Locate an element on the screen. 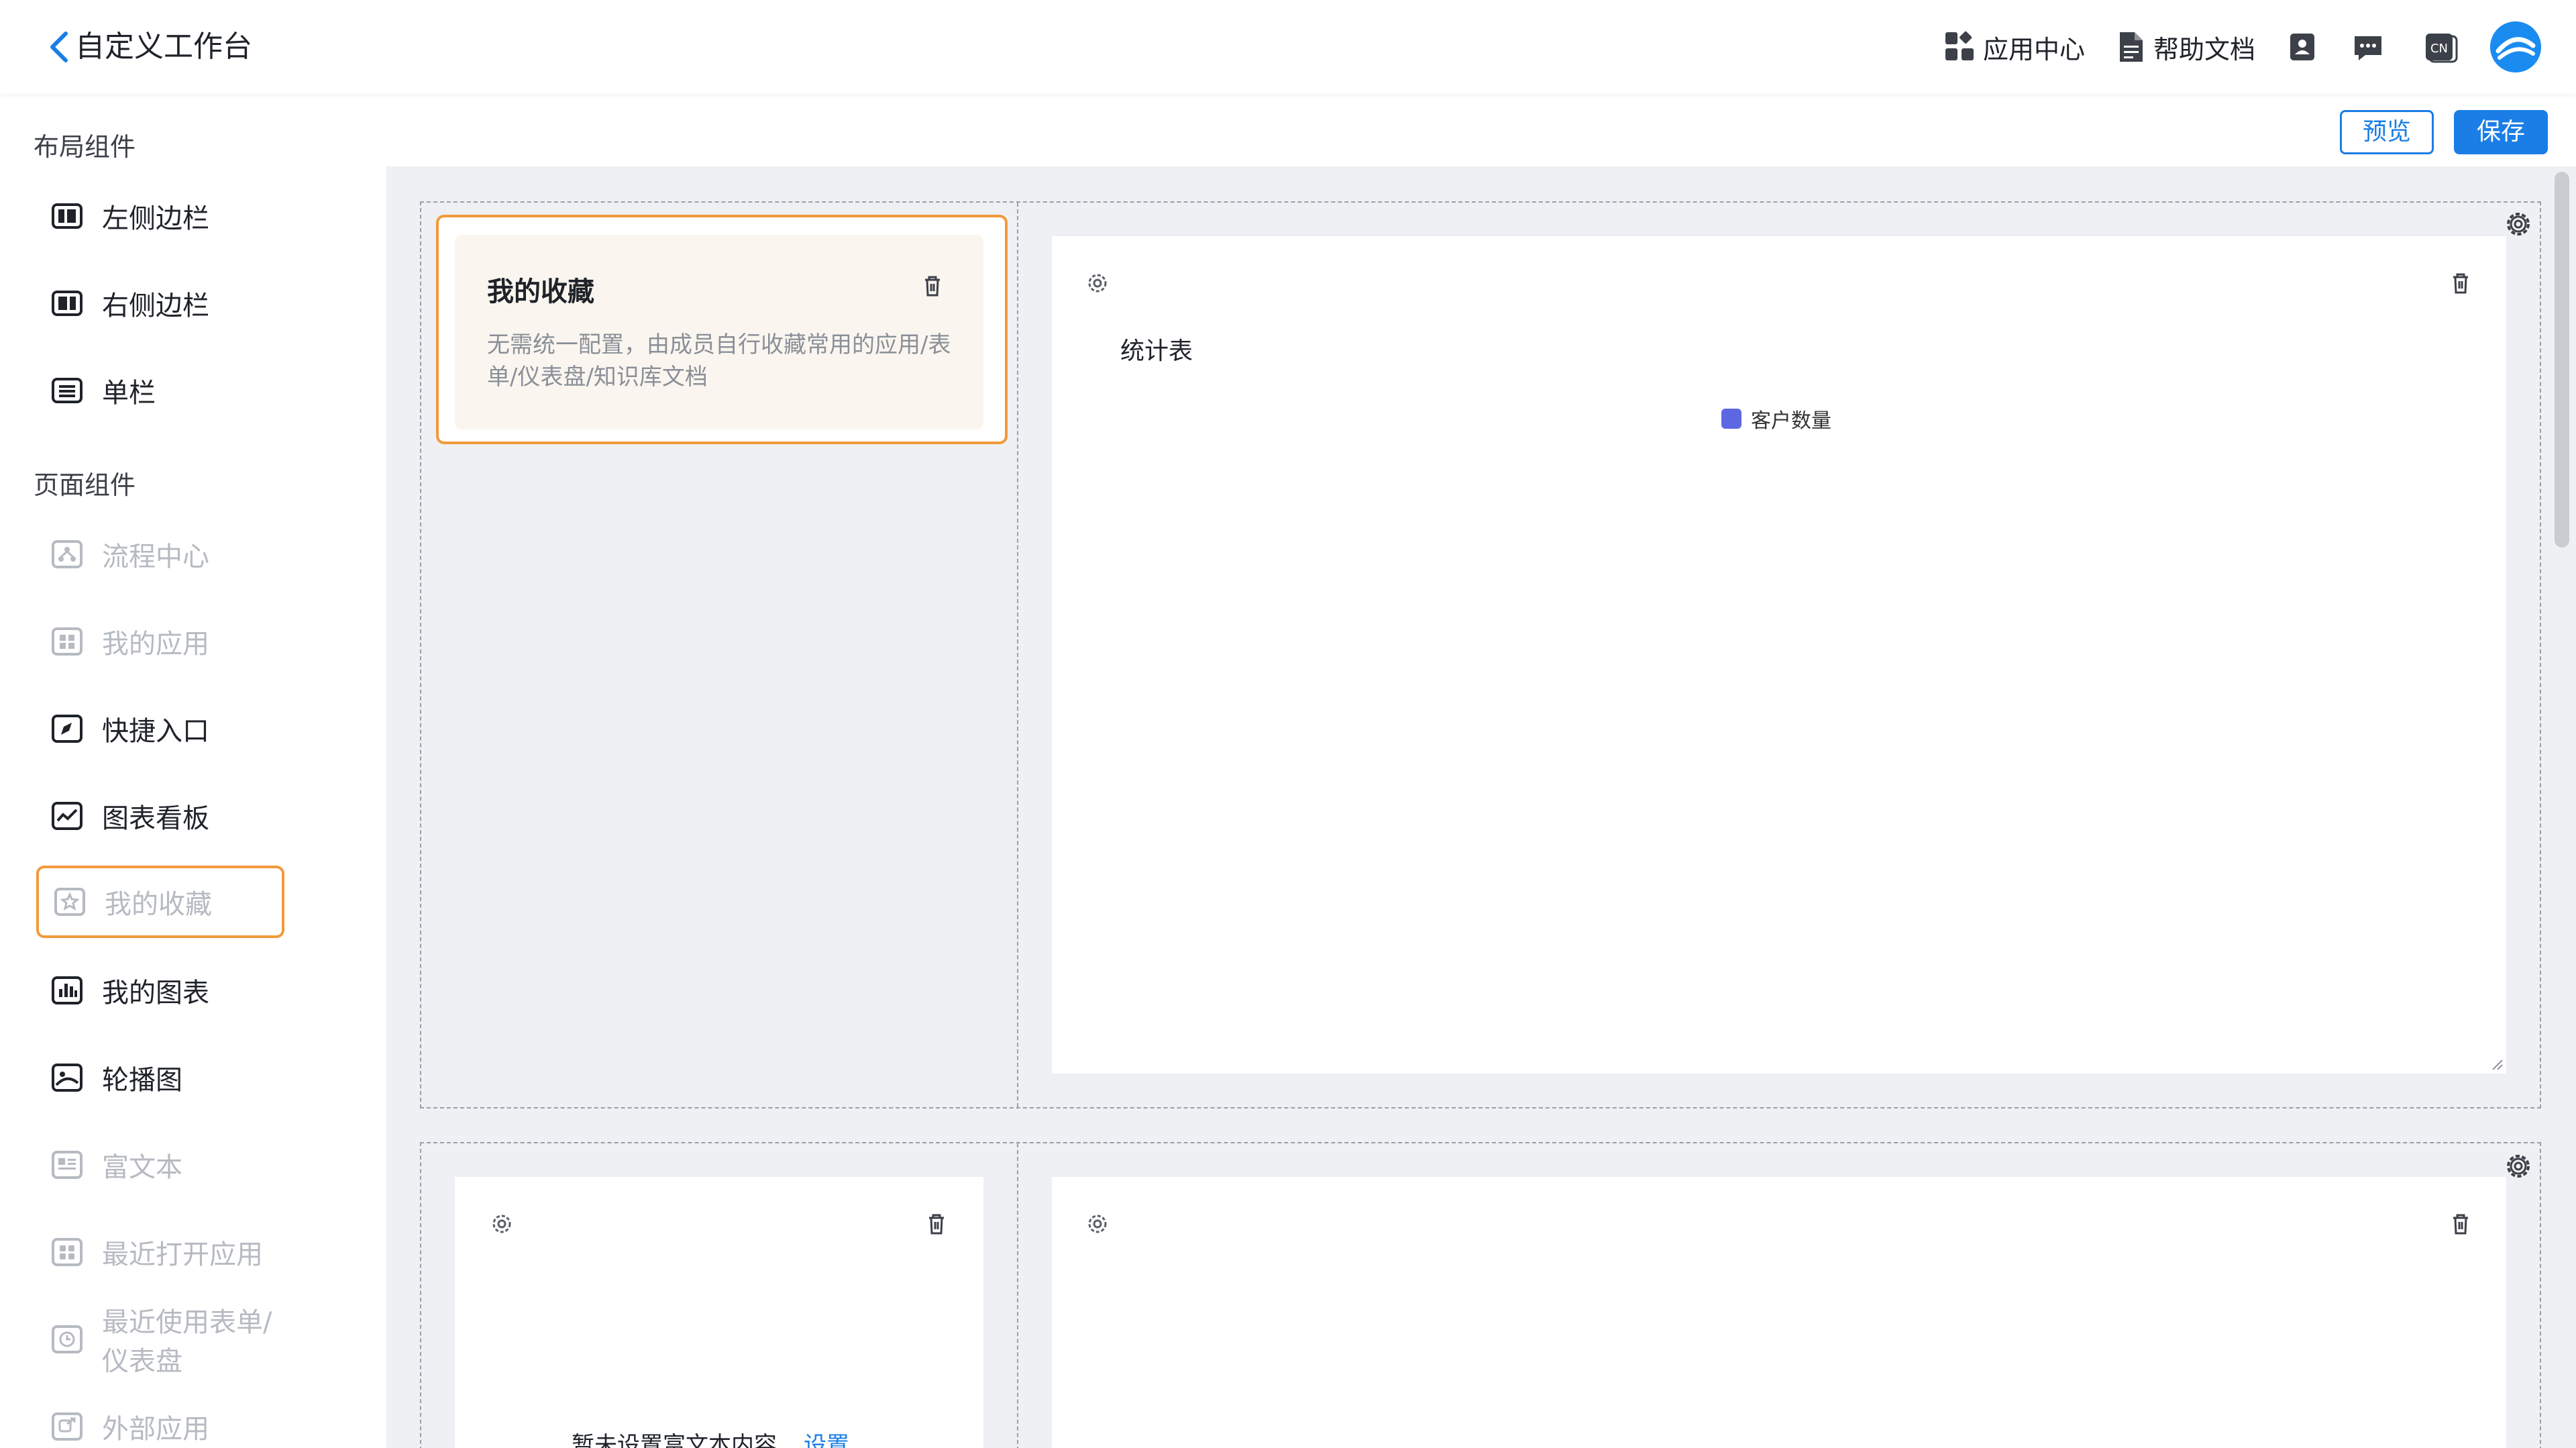 The image size is (2576, 1448). sidebar-item-rich-text: 富文本 is located at coordinates (160, 1165).